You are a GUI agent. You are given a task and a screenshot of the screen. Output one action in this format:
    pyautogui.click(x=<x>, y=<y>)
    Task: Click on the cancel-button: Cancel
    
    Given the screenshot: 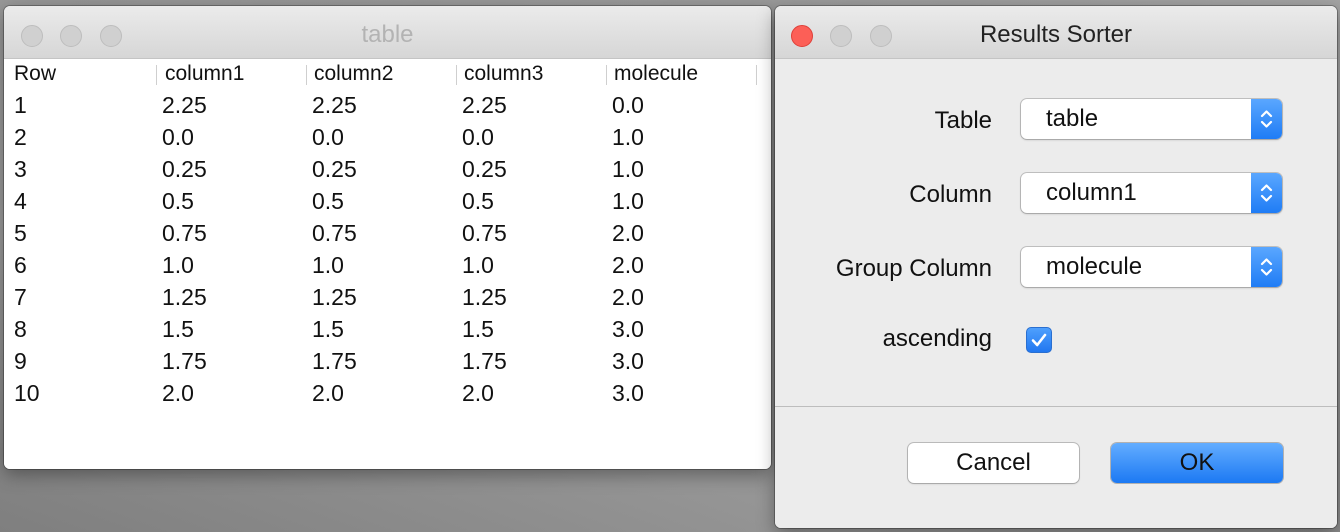 What is the action you would take?
    pyautogui.click(x=993, y=463)
    